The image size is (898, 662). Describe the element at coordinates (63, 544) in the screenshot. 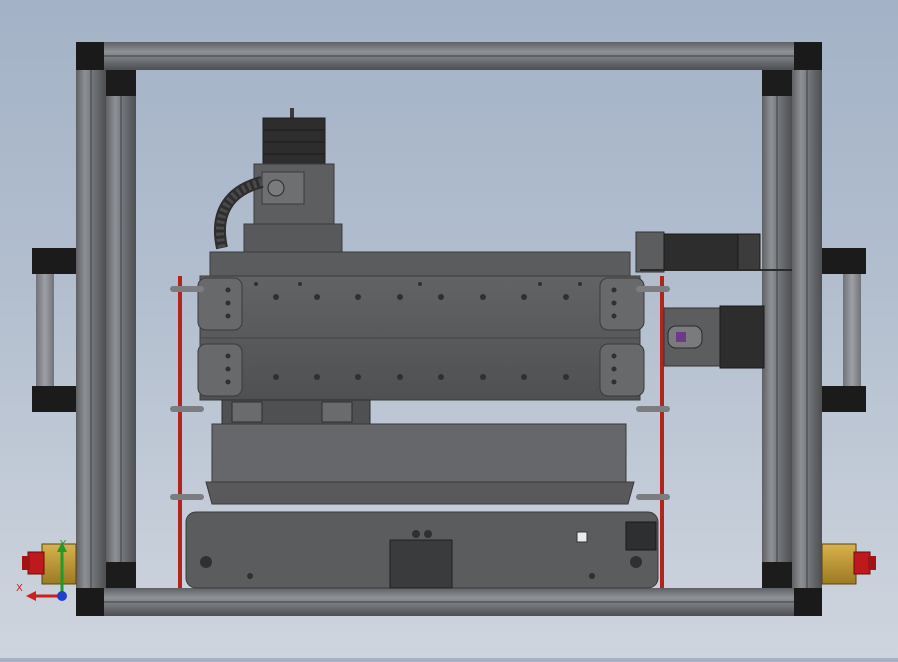

I see `triad-y-label: Y` at that location.